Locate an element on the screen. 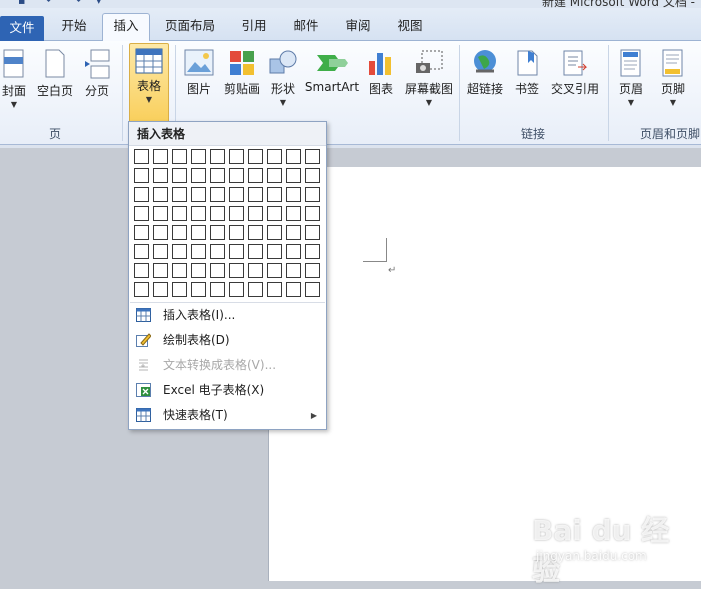 The image size is (701, 589). redo-icon: ↷ is located at coordinates (76, 3).